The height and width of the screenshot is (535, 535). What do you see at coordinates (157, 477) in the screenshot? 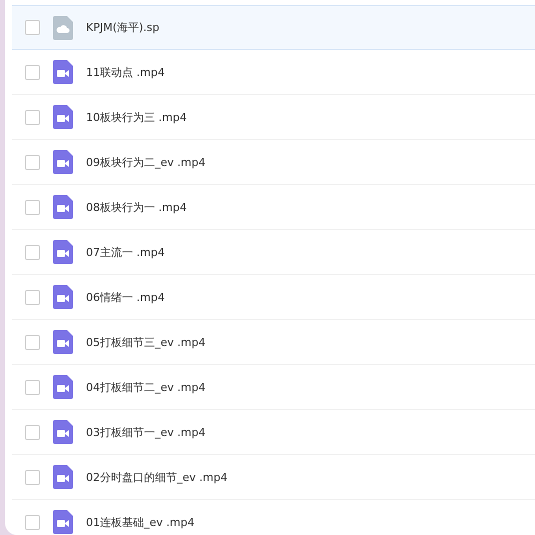
I see `file-name: 02分时盘口的细节_ev .mp4` at bounding box center [157, 477].